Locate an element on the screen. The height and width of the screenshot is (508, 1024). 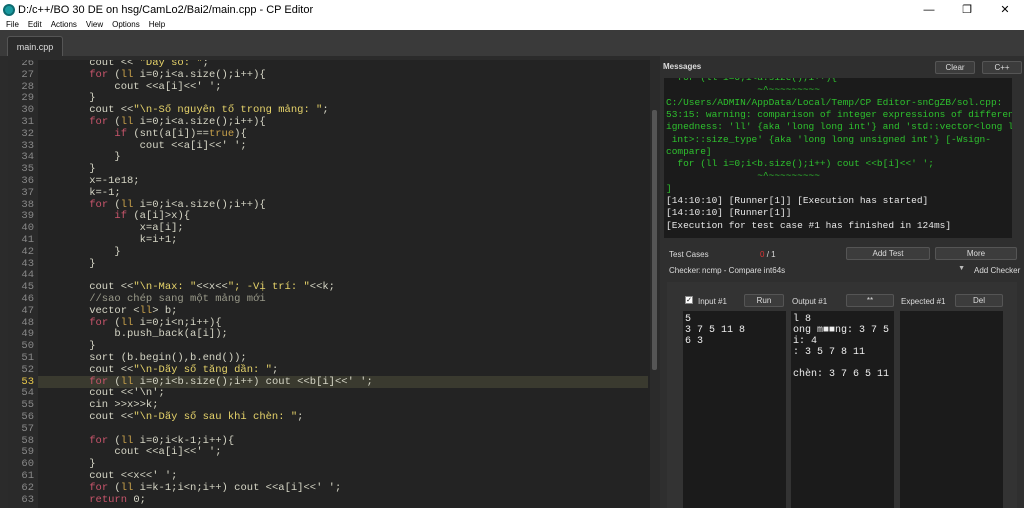
test-cases-label: Test Cases is located at coordinates (689, 254).